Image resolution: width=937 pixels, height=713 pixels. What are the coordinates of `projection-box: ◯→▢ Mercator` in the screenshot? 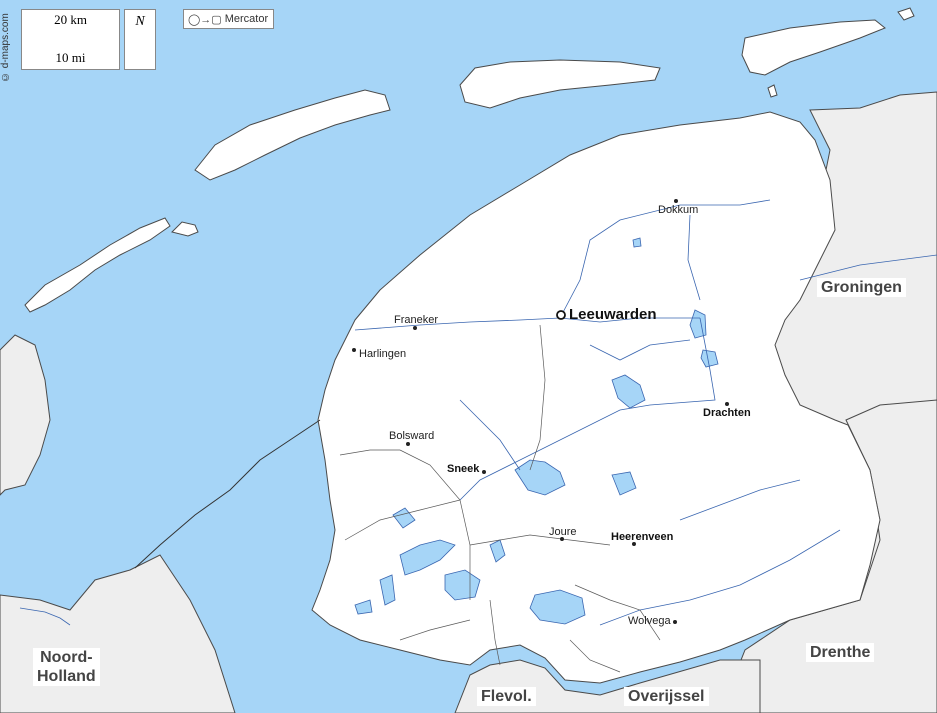 It's located at (228, 19).